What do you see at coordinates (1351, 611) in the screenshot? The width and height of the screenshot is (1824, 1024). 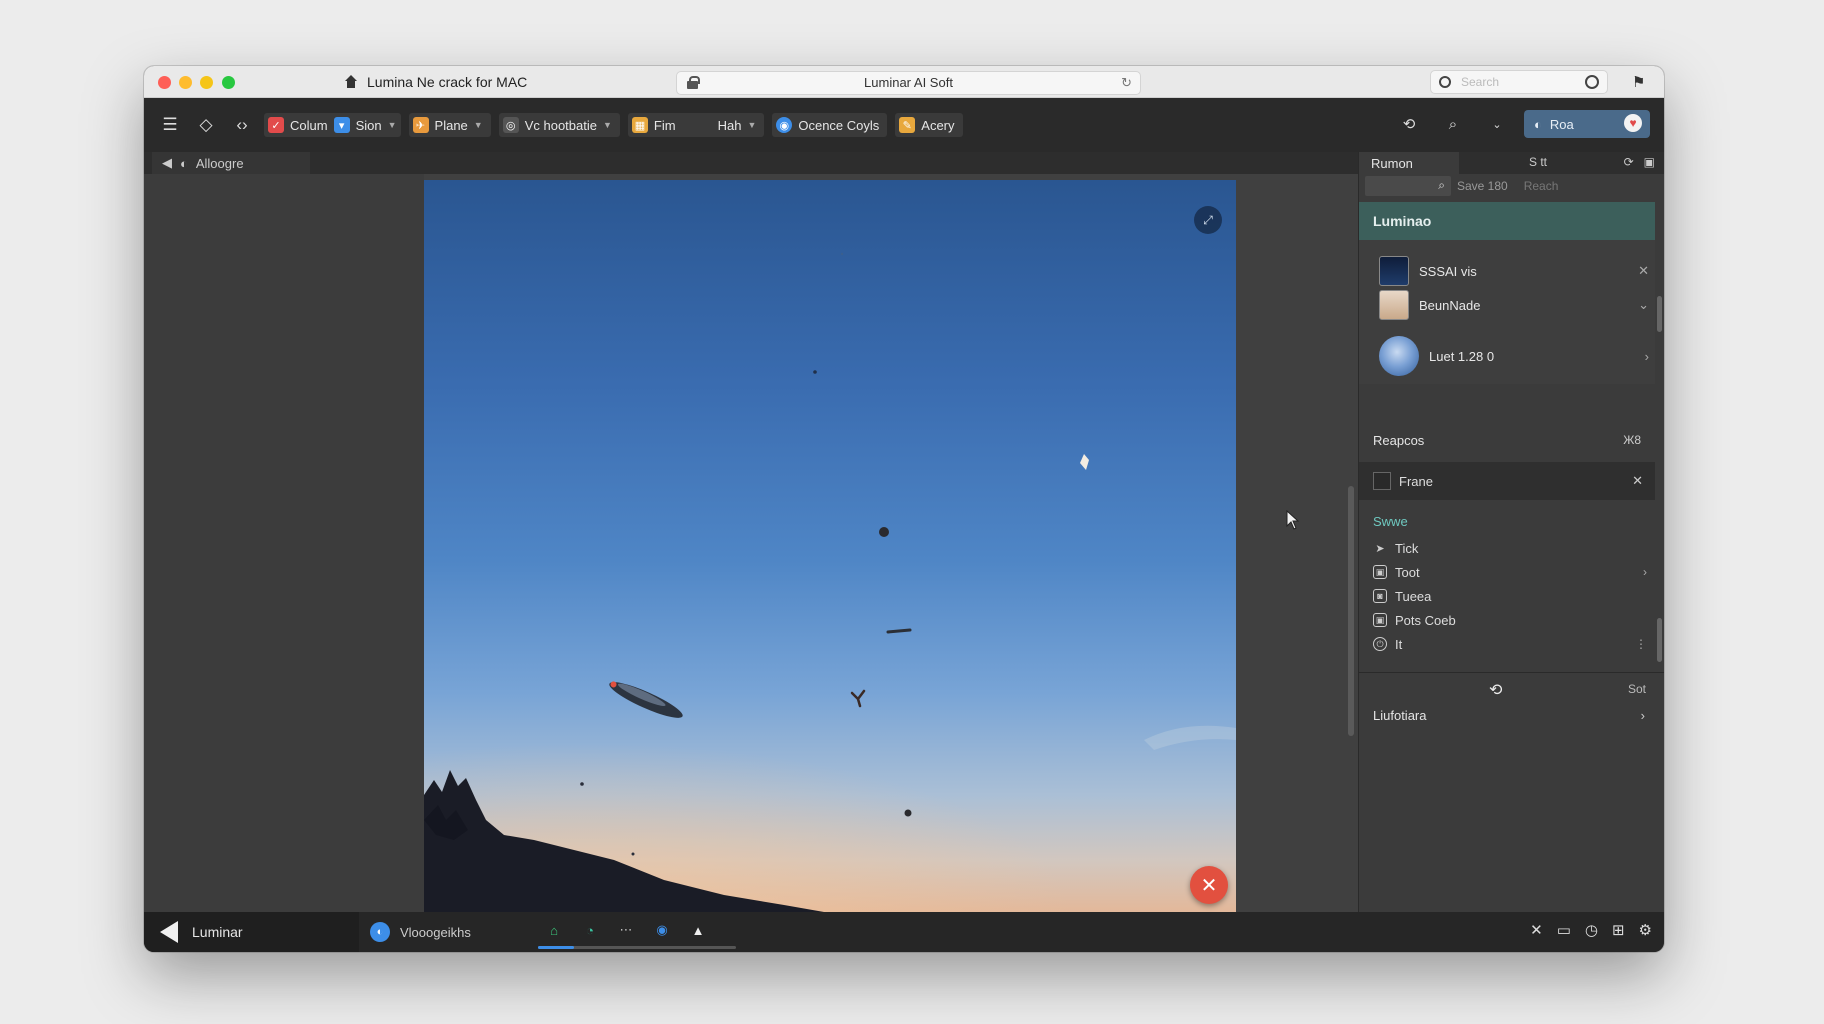 I see `canvas-scrollbar` at bounding box center [1351, 611].